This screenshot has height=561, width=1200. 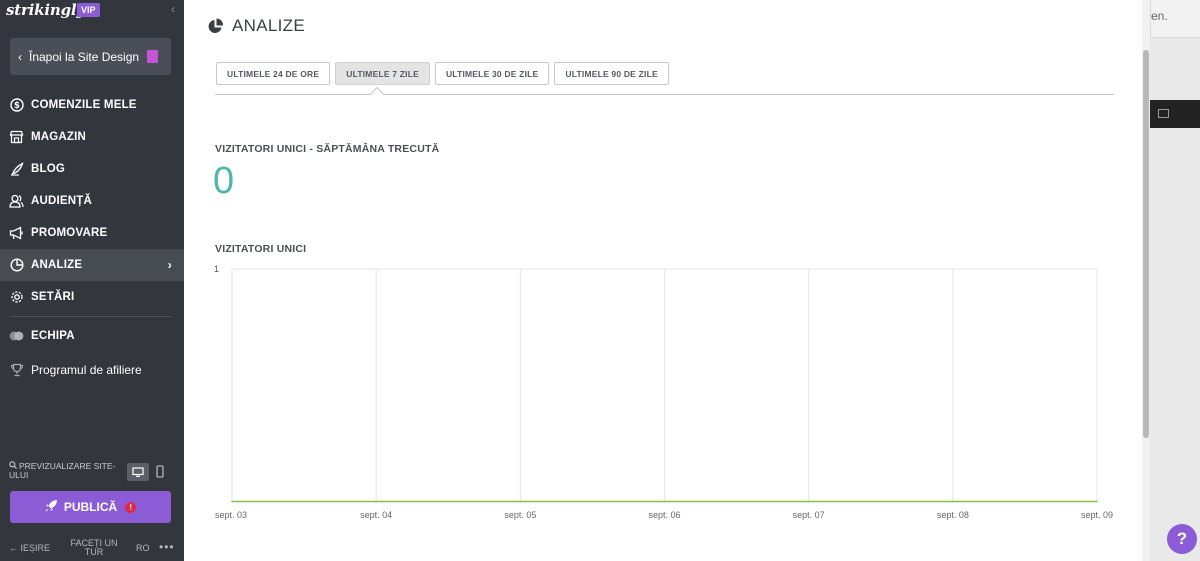 I want to click on sidebar-item-affiliate: Programul de afiliere, so click(x=92, y=370).